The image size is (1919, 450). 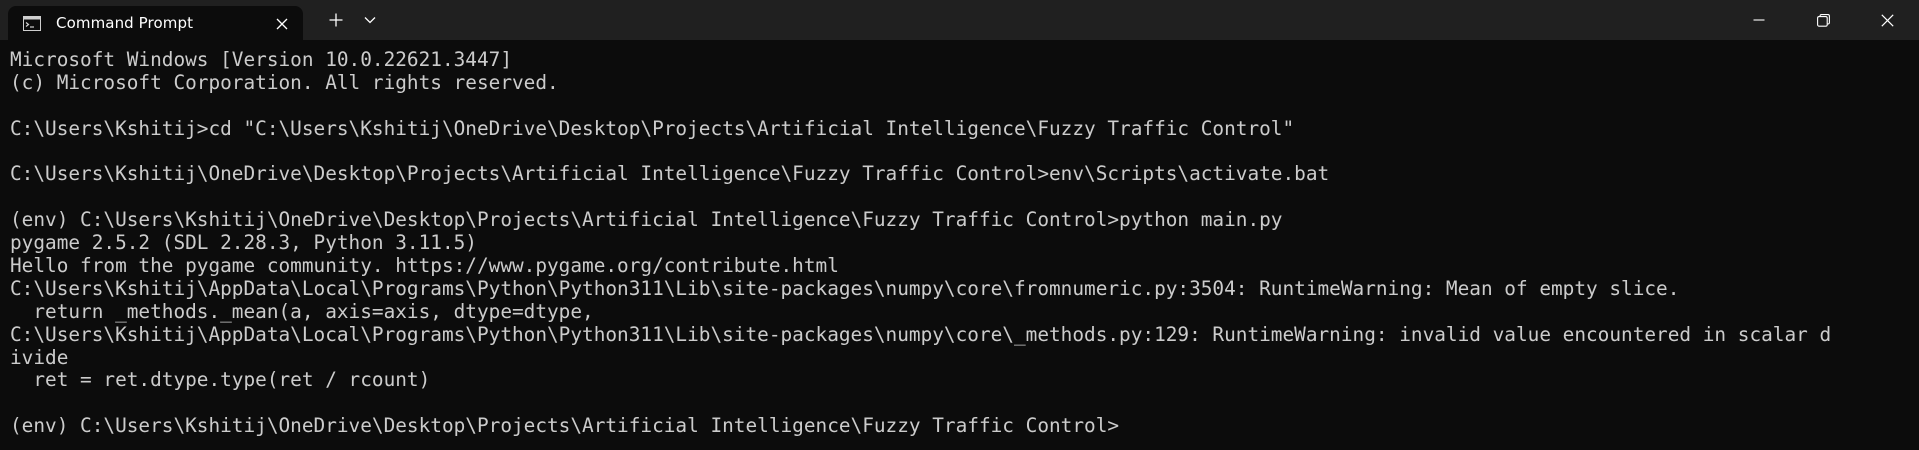 I want to click on new-tab-button, so click(x=336, y=20).